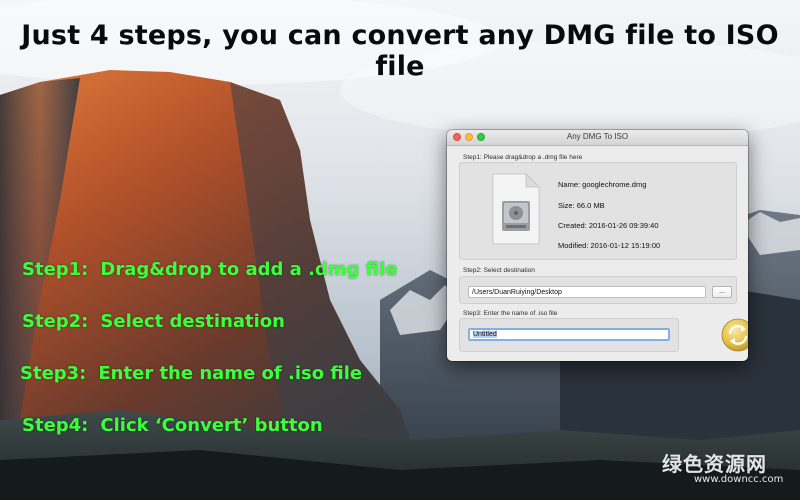 The height and width of the screenshot is (500, 800). I want to click on watermark-brand: 绿色资源网, so click(714, 464).